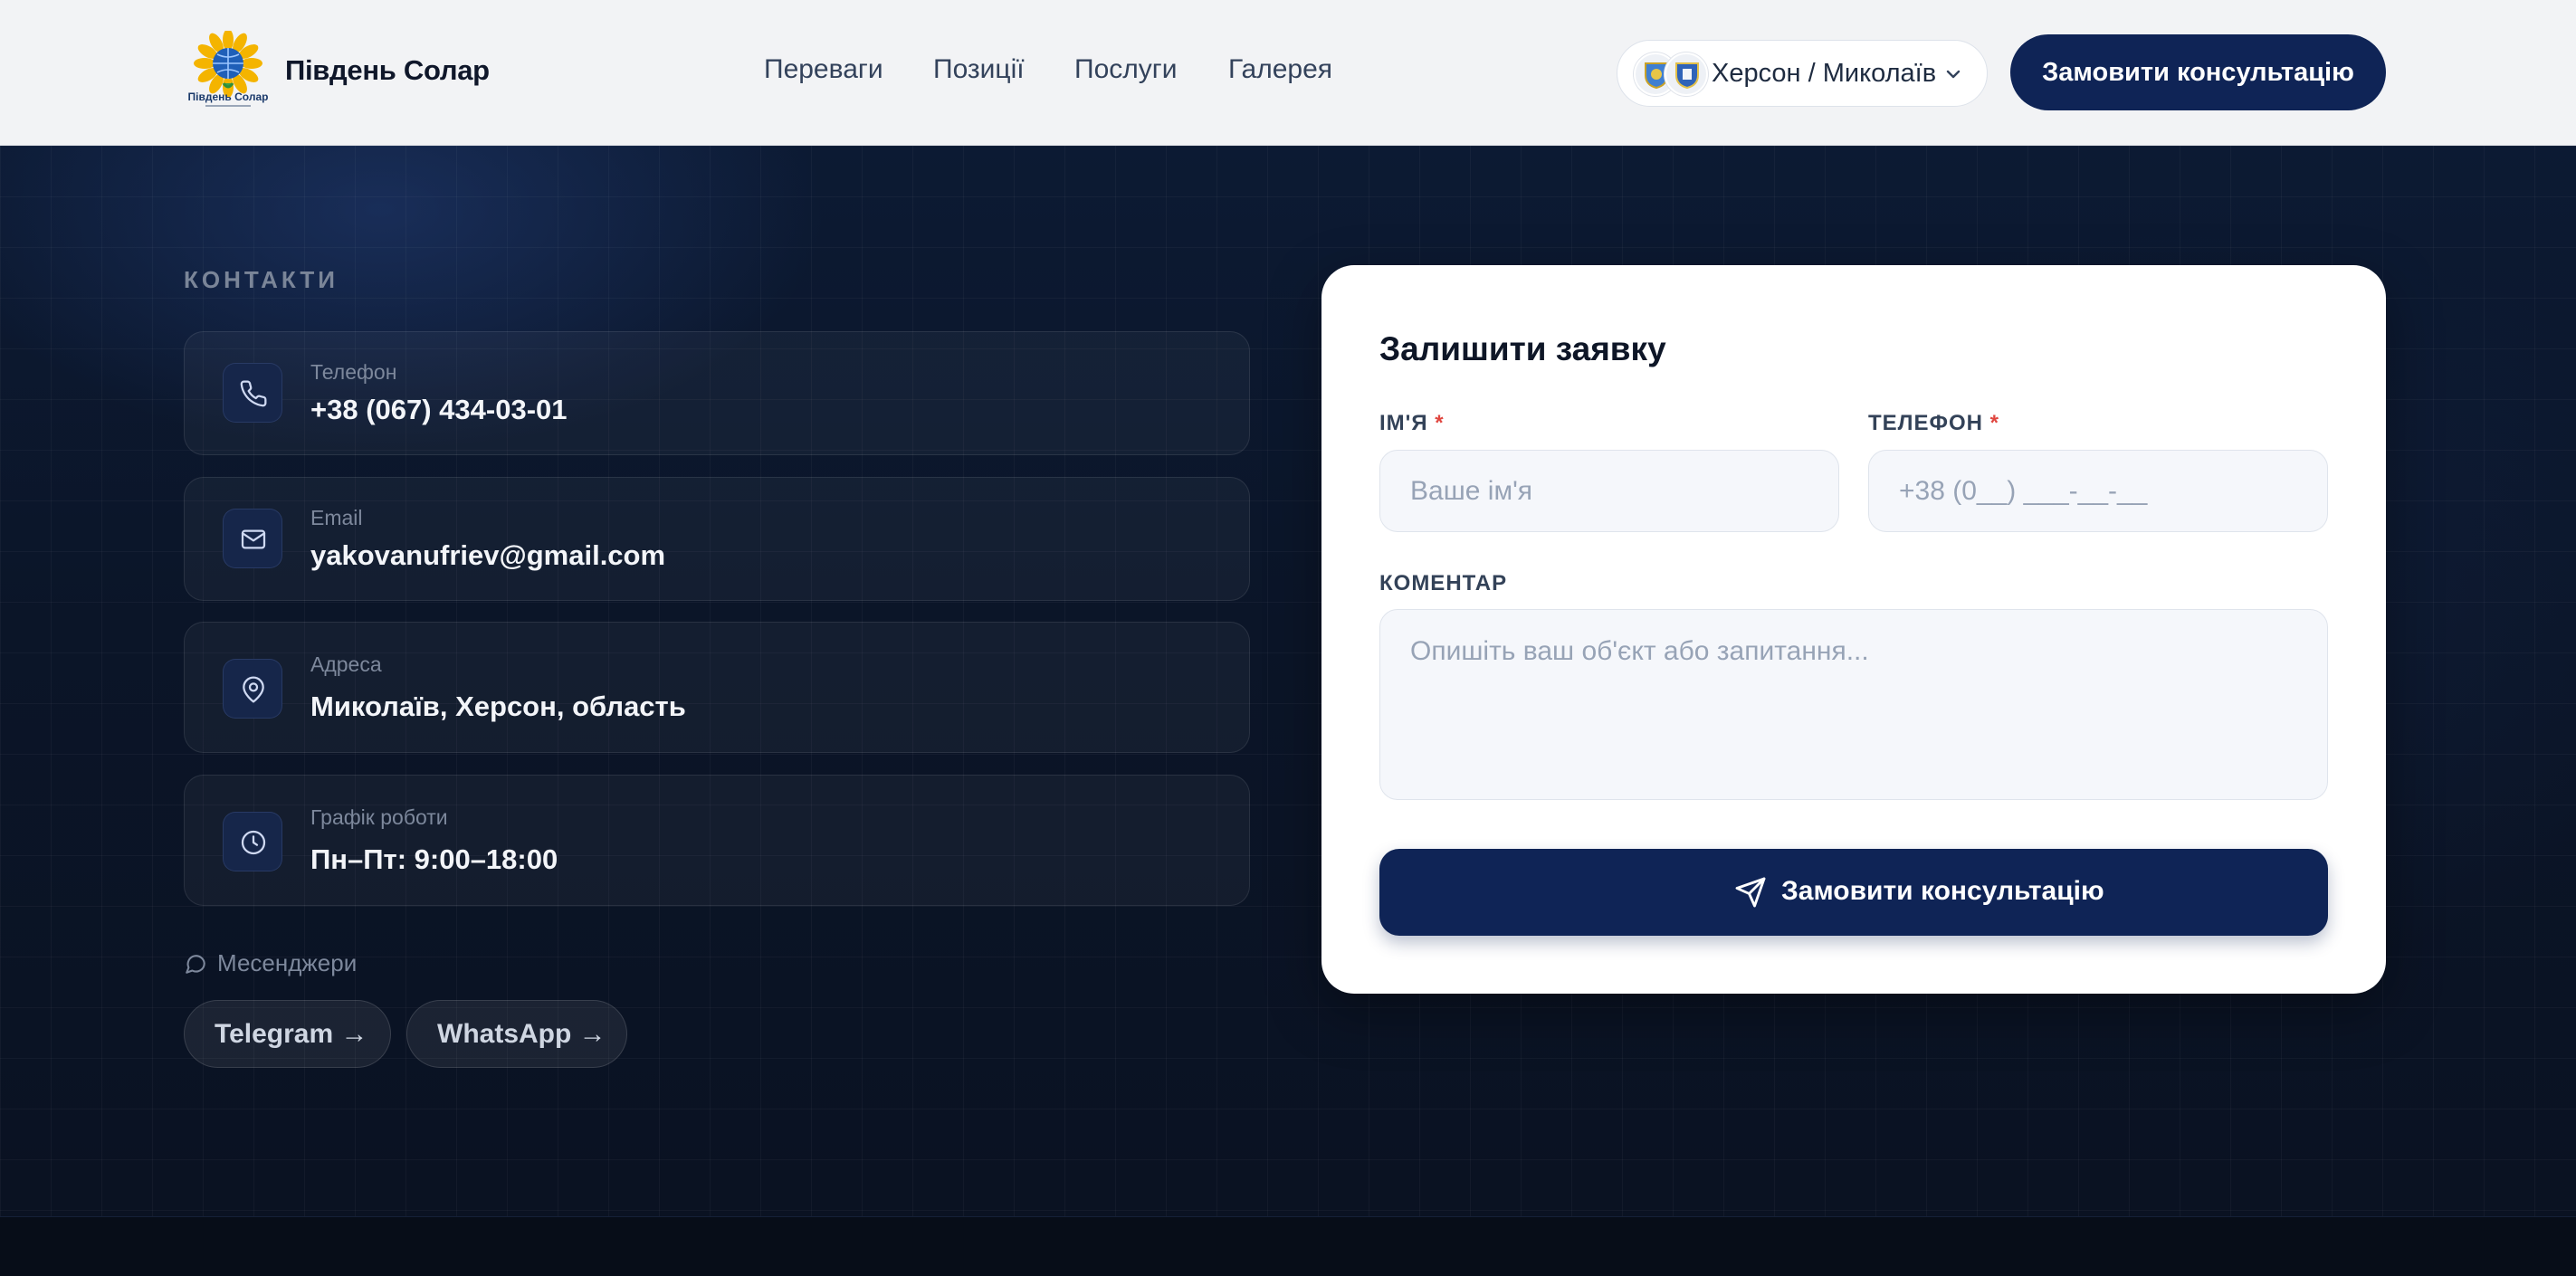  Describe the element at coordinates (1443, 583) in the screenshot. I see `comment-field-label: КОМЕНТАР` at that location.